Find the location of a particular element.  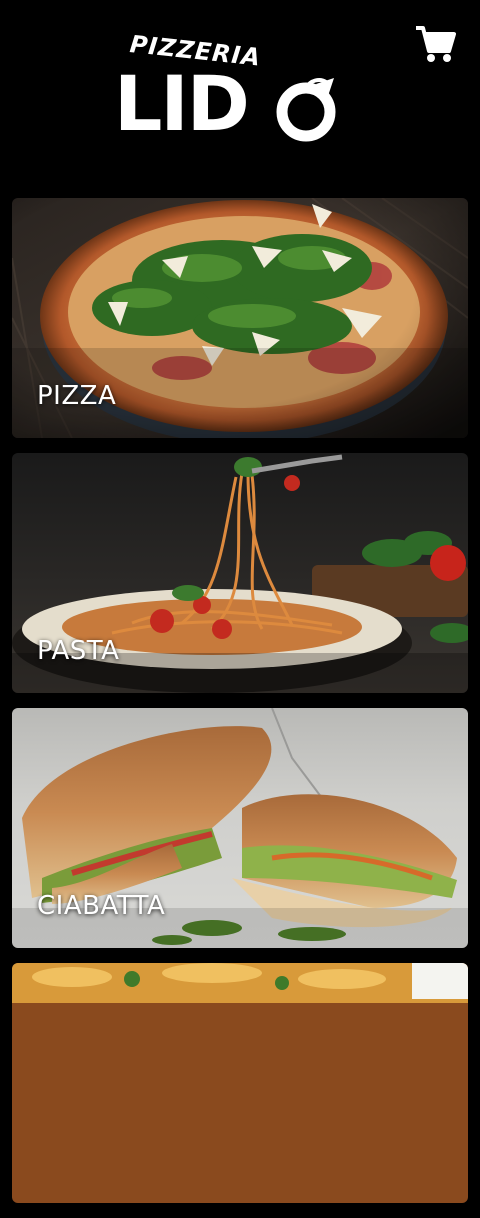

category-label-ciabatta: CIABATTA is located at coordinates (101, 906).